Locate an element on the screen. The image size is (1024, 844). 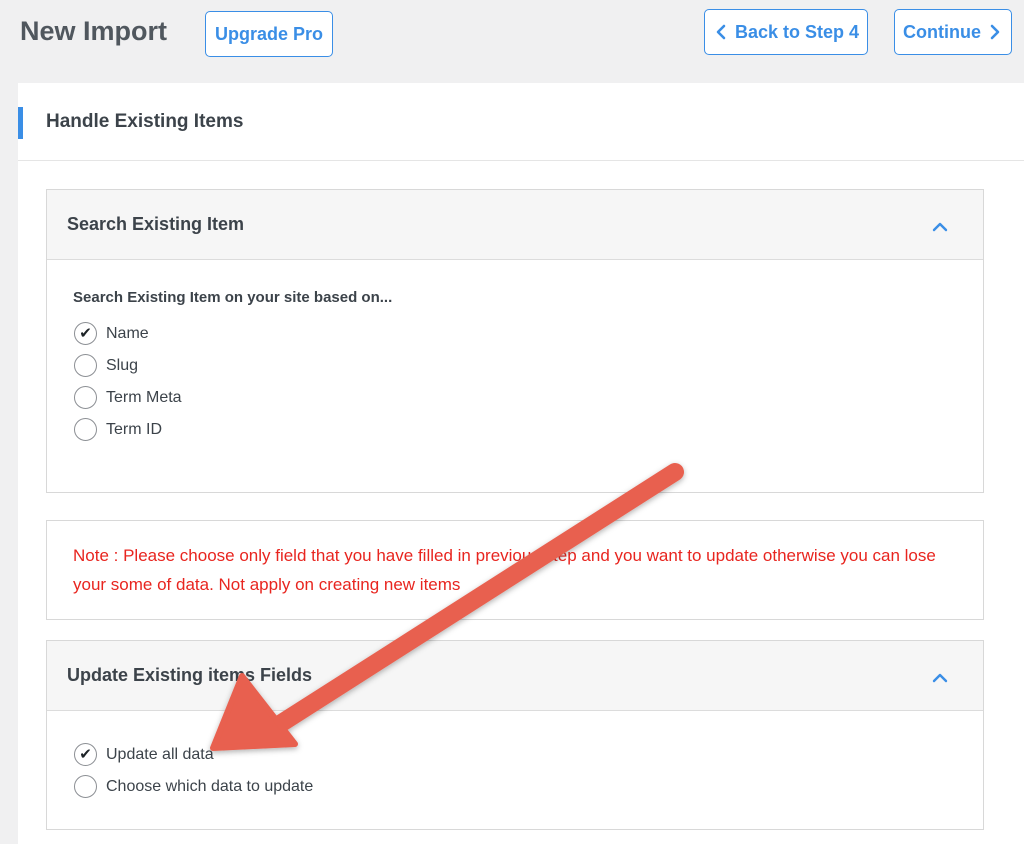
chevron-right-icon is located at coordinates (995, 32).